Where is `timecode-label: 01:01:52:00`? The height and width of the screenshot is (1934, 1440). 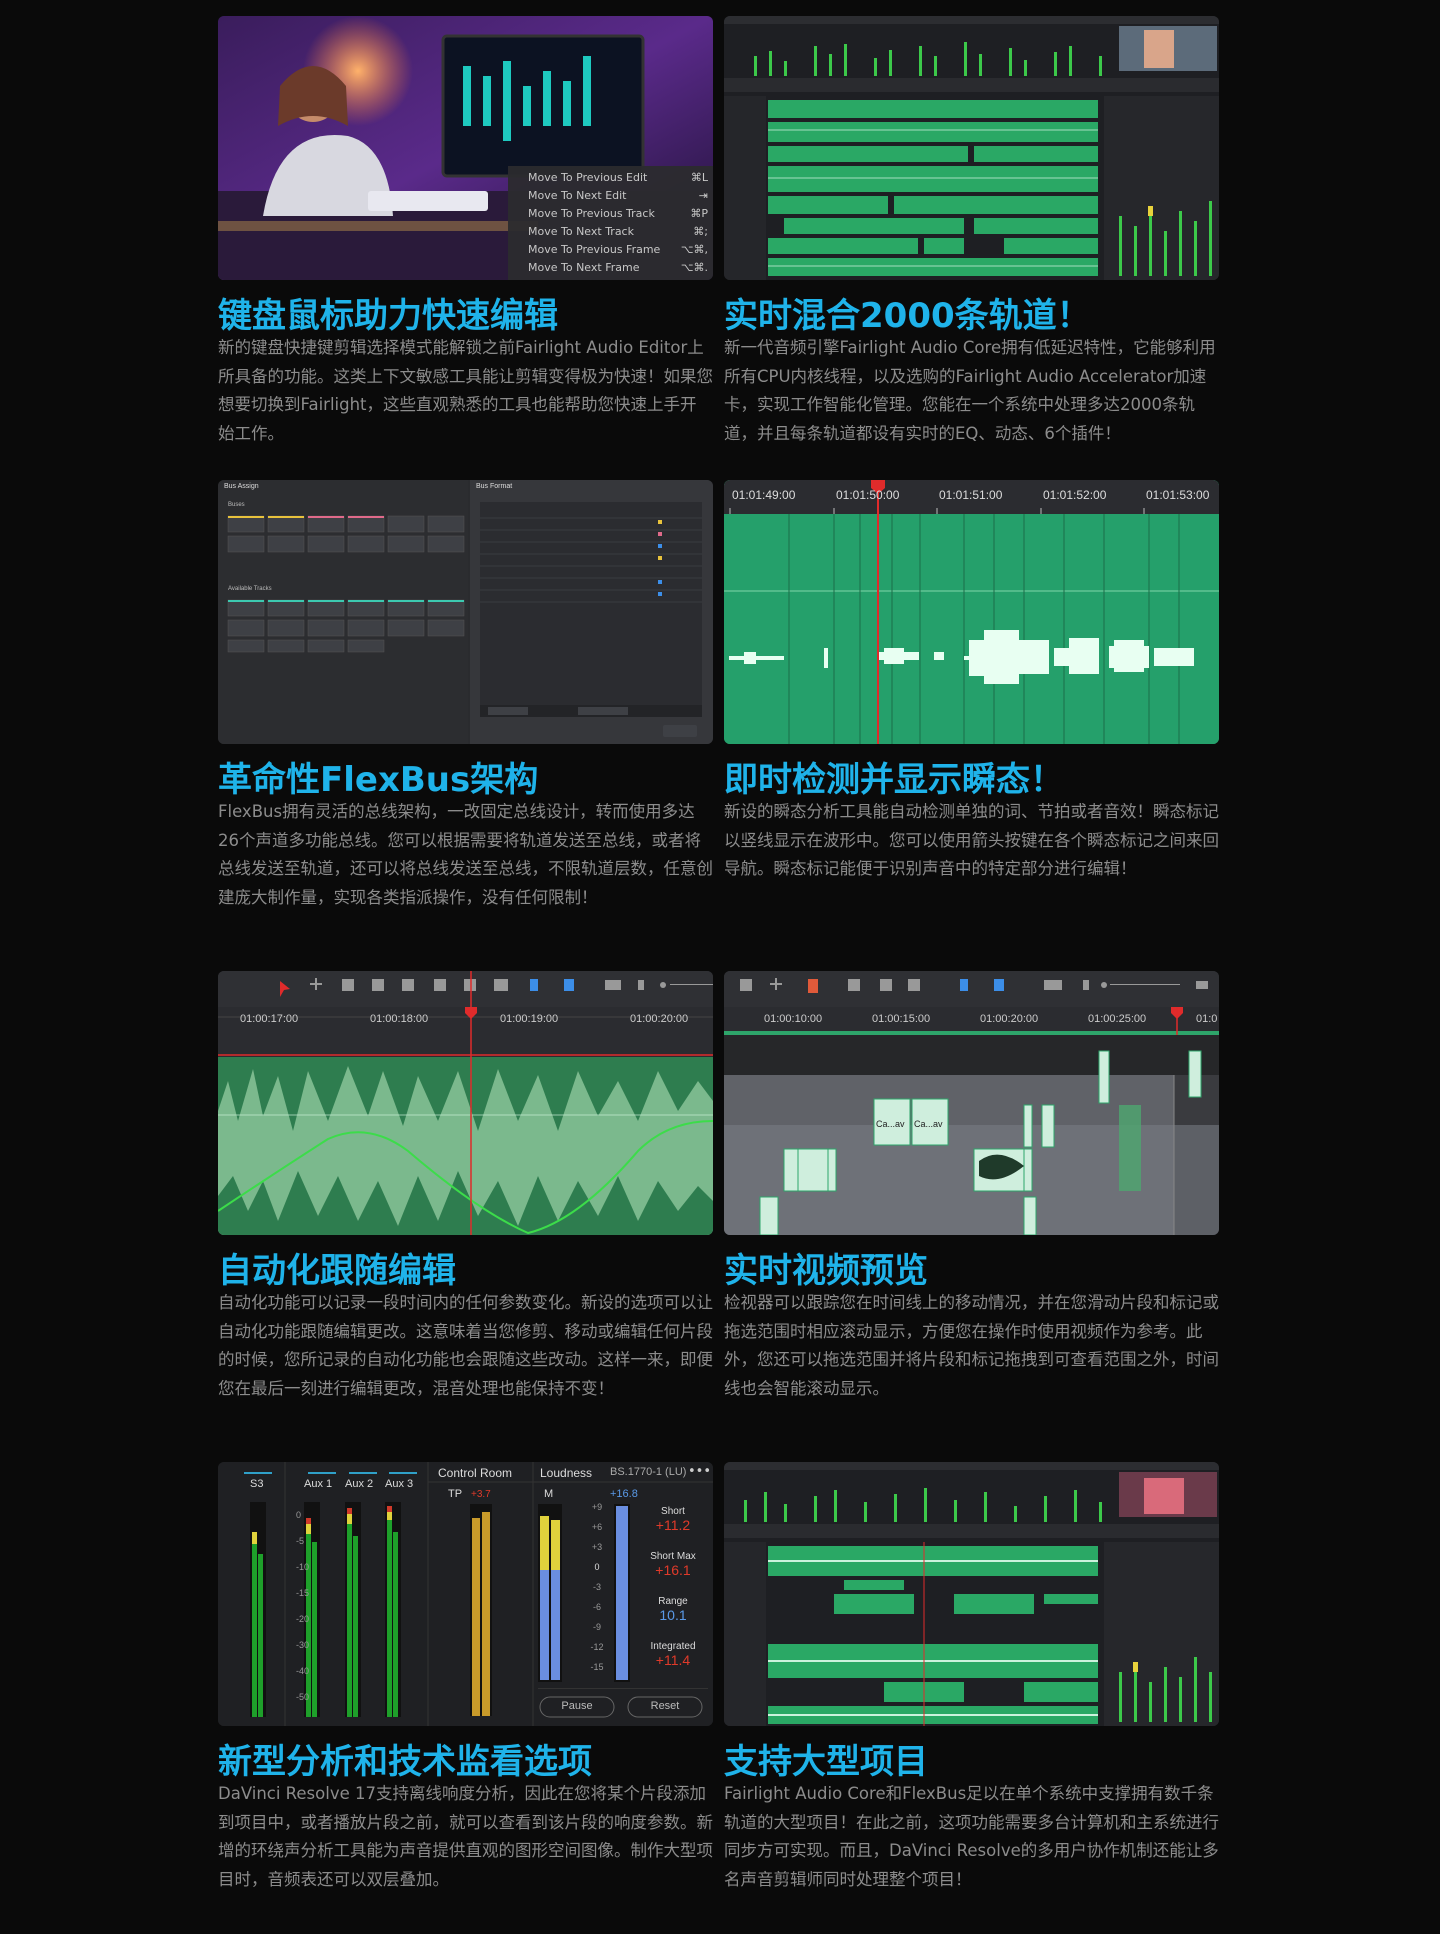 timecode-label: 01:01:52:00 is located at coordinates (1075, 495).